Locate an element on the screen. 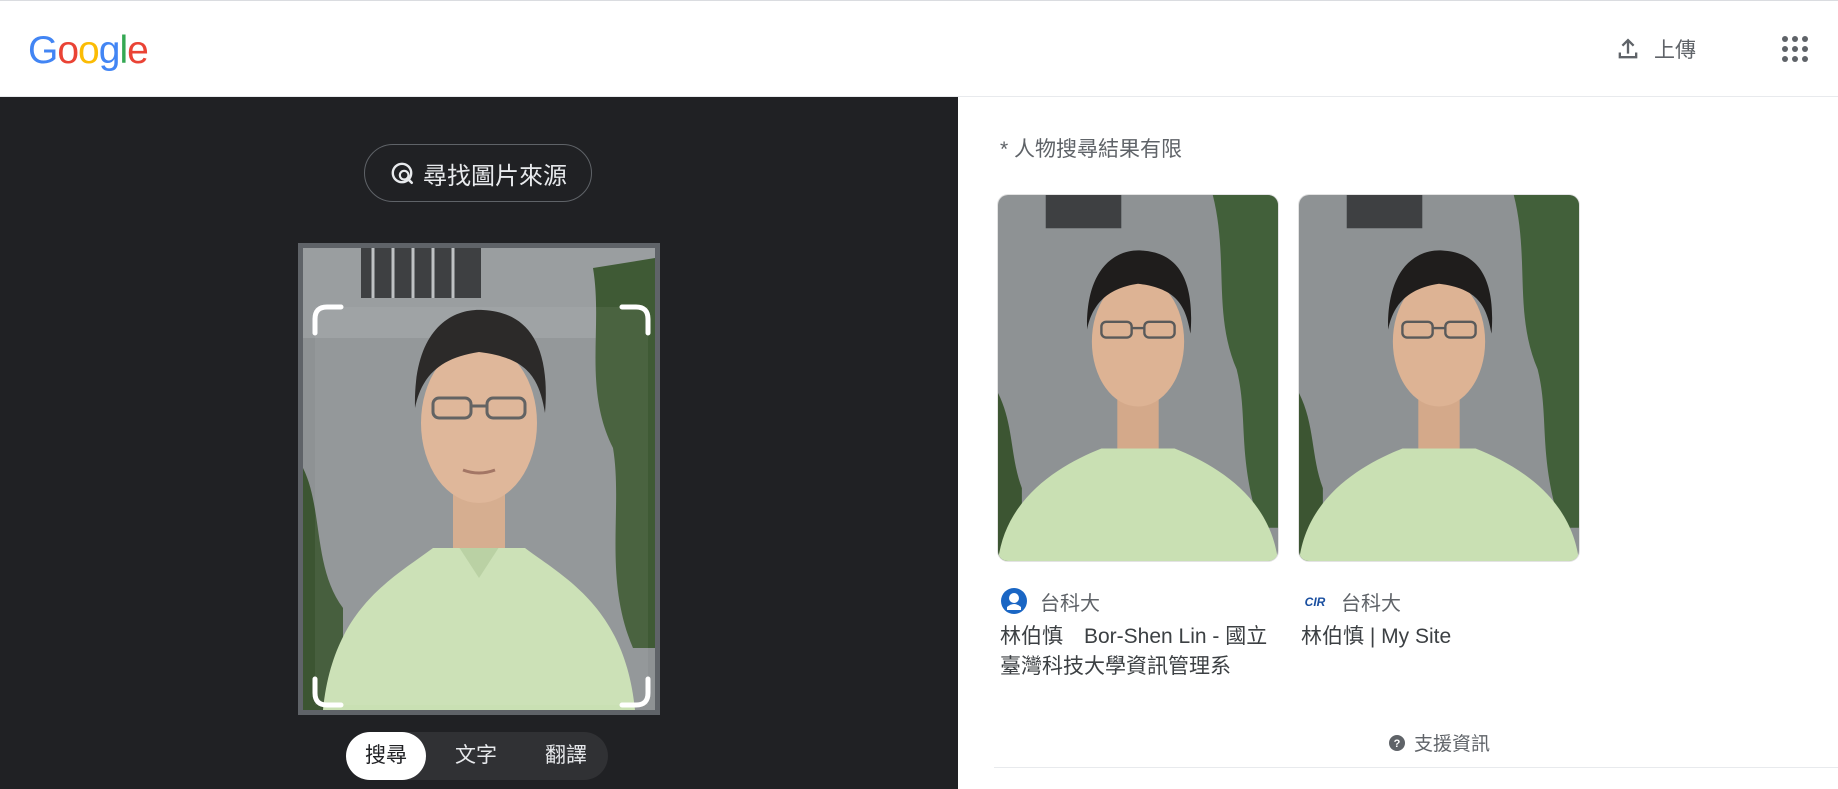 The height and width of the screenshot is (789, 1838). result-title: 林伯慎 Bor-Shen Lin - 國立臺灣科技大學資訊管理系 is located at coordinates (1136, 652).